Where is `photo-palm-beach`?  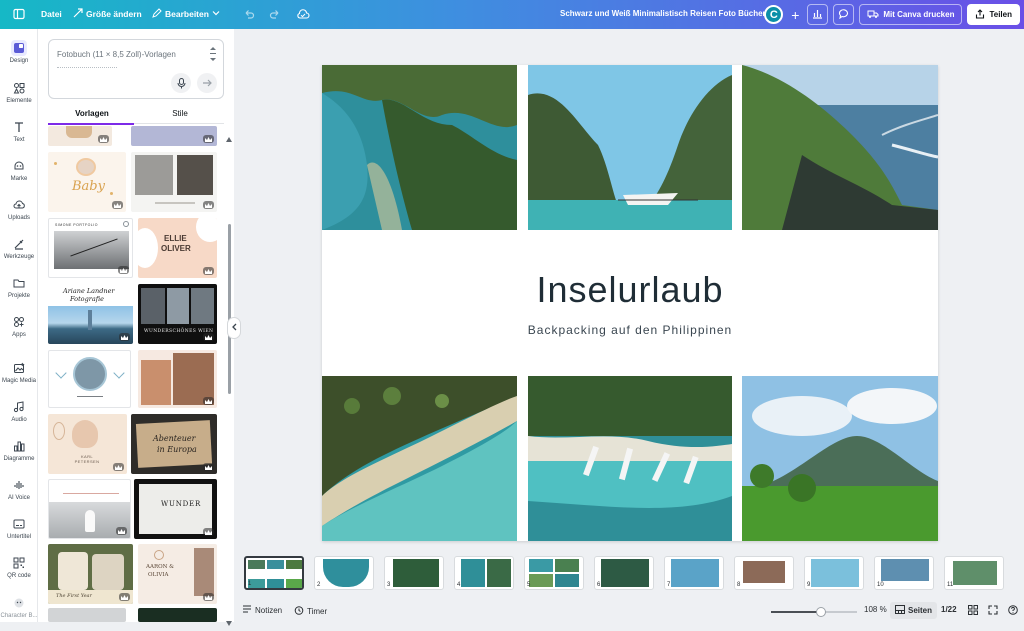
photo-palm-beach is located at coordinates (419, 458).